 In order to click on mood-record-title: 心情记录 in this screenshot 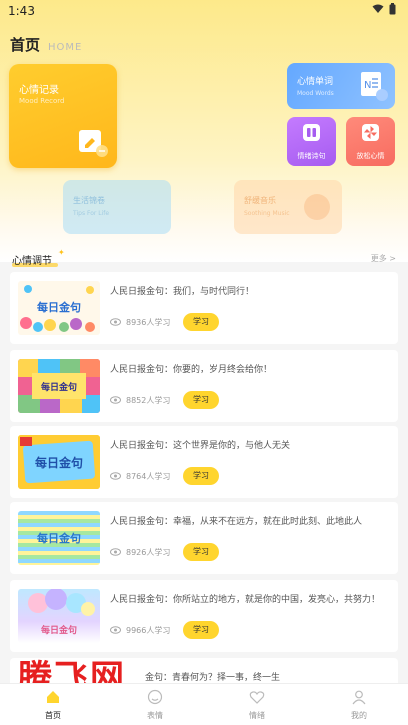, I will do `click(39, 90)`.